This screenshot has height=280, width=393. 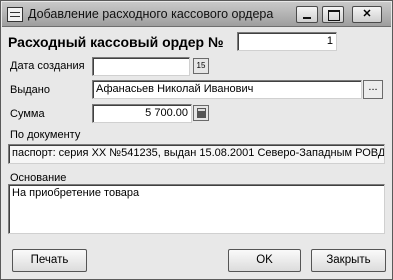 I want to click on document-icon, so click(x=15, y=14).